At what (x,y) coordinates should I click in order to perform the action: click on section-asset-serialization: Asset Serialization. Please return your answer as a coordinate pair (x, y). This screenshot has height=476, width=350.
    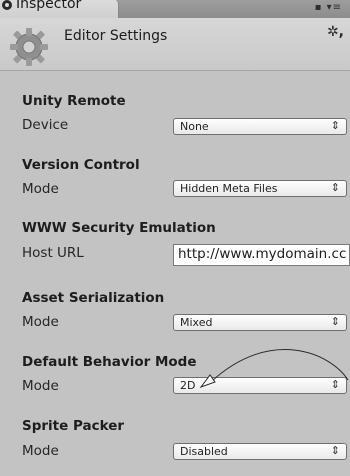
    Looking at the image, I should click on (93, 298).